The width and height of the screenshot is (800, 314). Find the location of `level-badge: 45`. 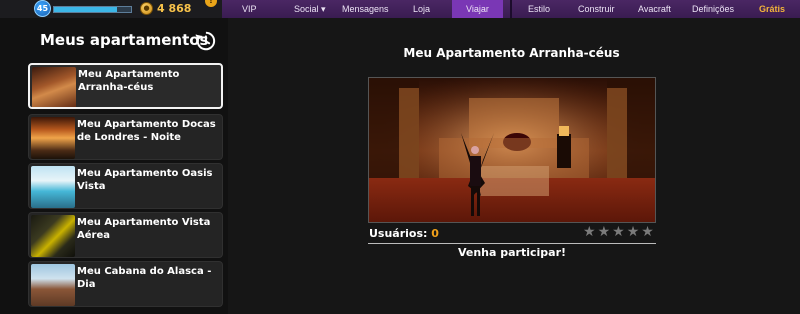

level-badge: 45 is located at coordinates (42, 8).